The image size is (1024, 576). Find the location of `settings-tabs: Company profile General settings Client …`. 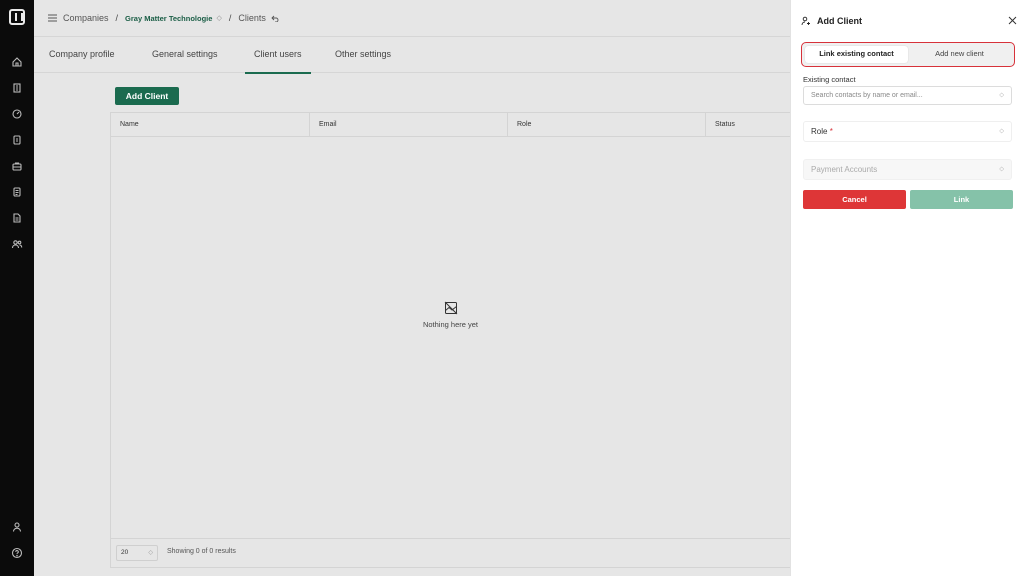

settings-tabs: Company profile General settings Client … is located at coordinates (412, 56).